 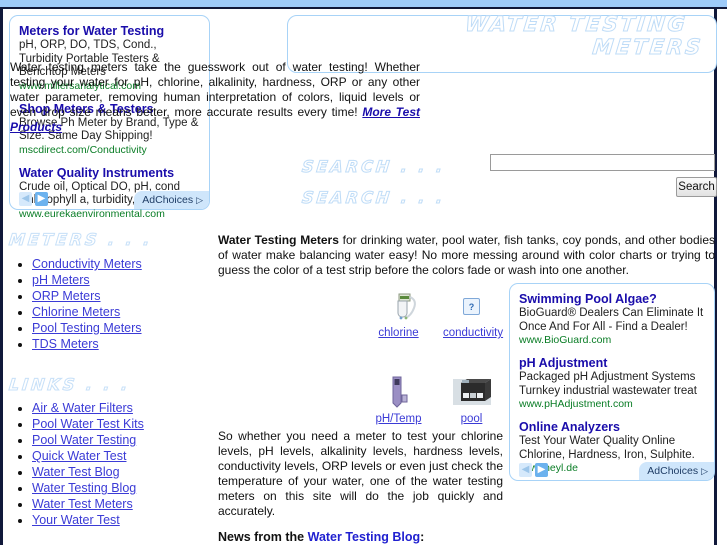 I want to click on ad-title: Swimming Pool Algae?, so click(x=612, y=299).